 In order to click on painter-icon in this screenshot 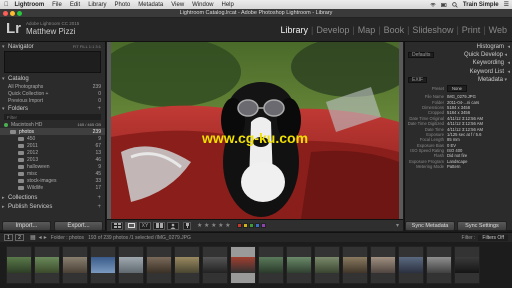, I will do `click(187, 225)`.